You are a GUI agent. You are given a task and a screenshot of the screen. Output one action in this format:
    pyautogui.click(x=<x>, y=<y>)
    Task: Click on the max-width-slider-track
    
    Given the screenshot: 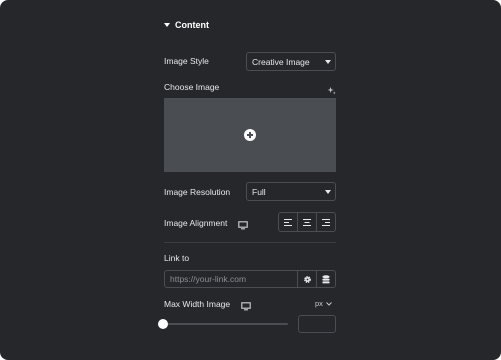 What is the action you would take?
    pyautogui.click(x=226, y=324)
    